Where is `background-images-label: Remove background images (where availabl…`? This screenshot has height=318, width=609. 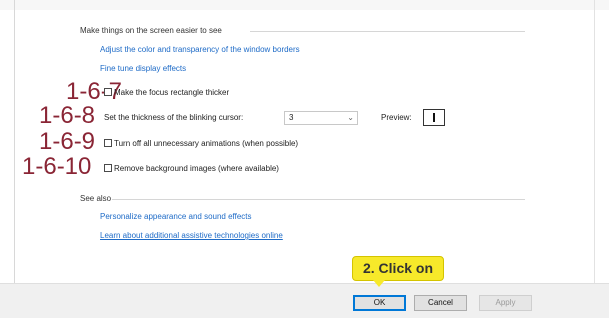 background-images-label: Remove background images (where availabl… is located at coordinates (196, 168).